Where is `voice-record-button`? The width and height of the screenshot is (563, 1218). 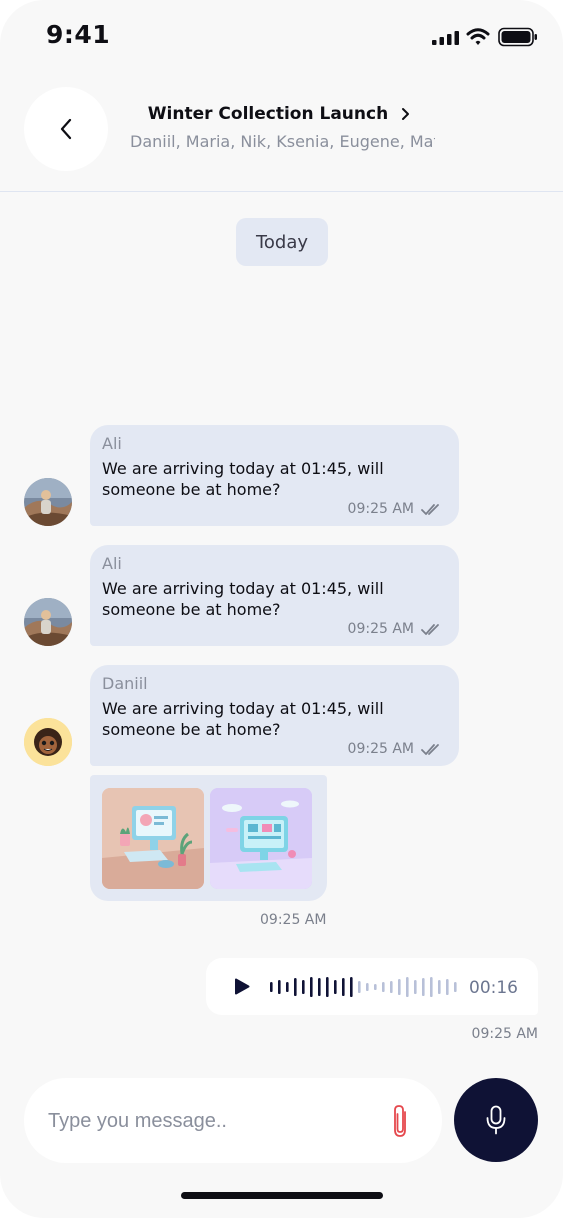
voice-record-button is located at coordinates (496, 1120).